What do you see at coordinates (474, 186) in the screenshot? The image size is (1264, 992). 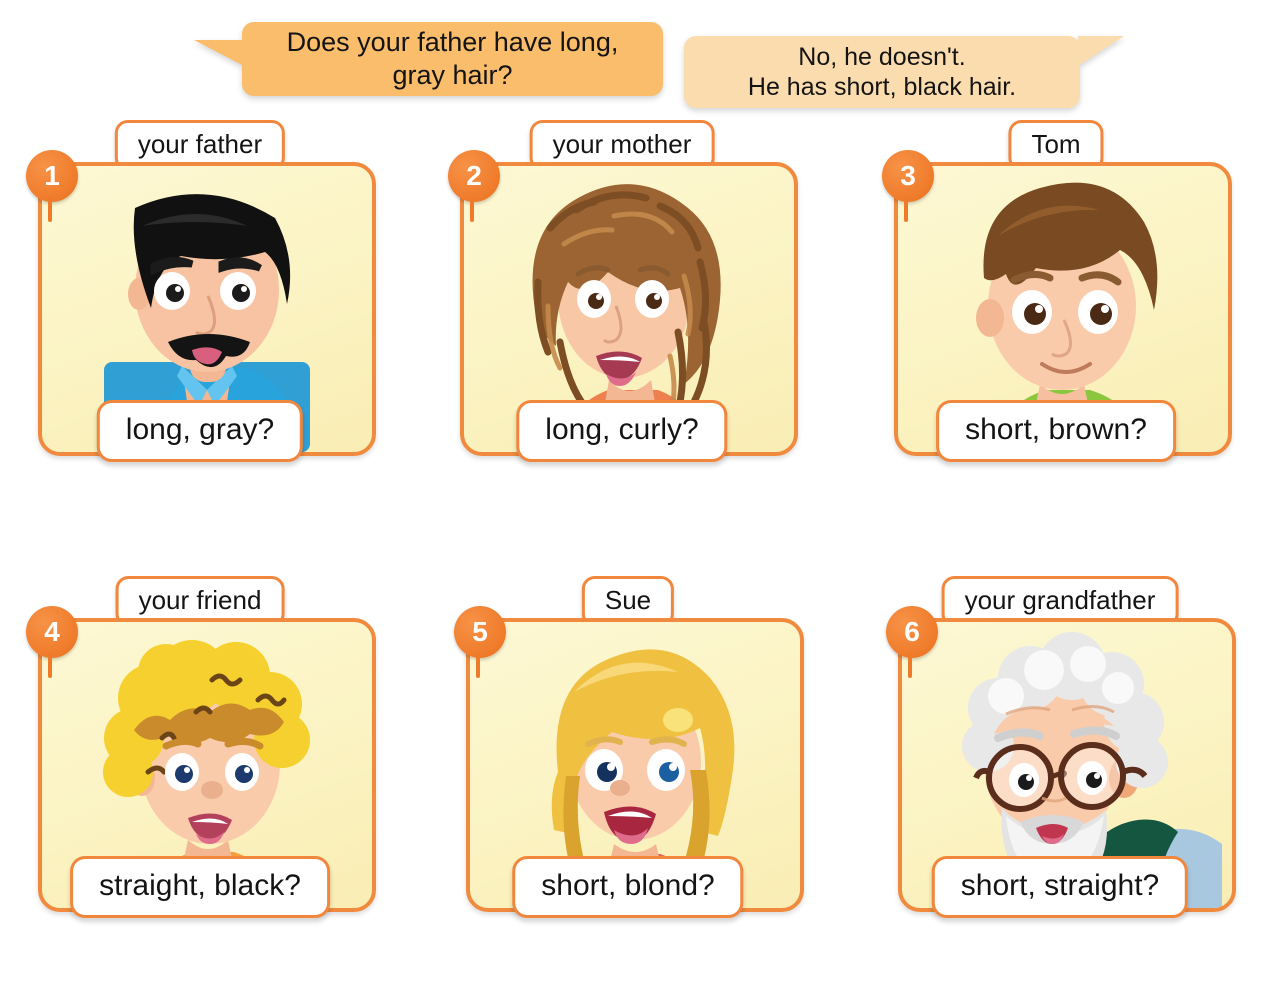 I see `card-number-badge: 2` at bounding box center [474, 186].